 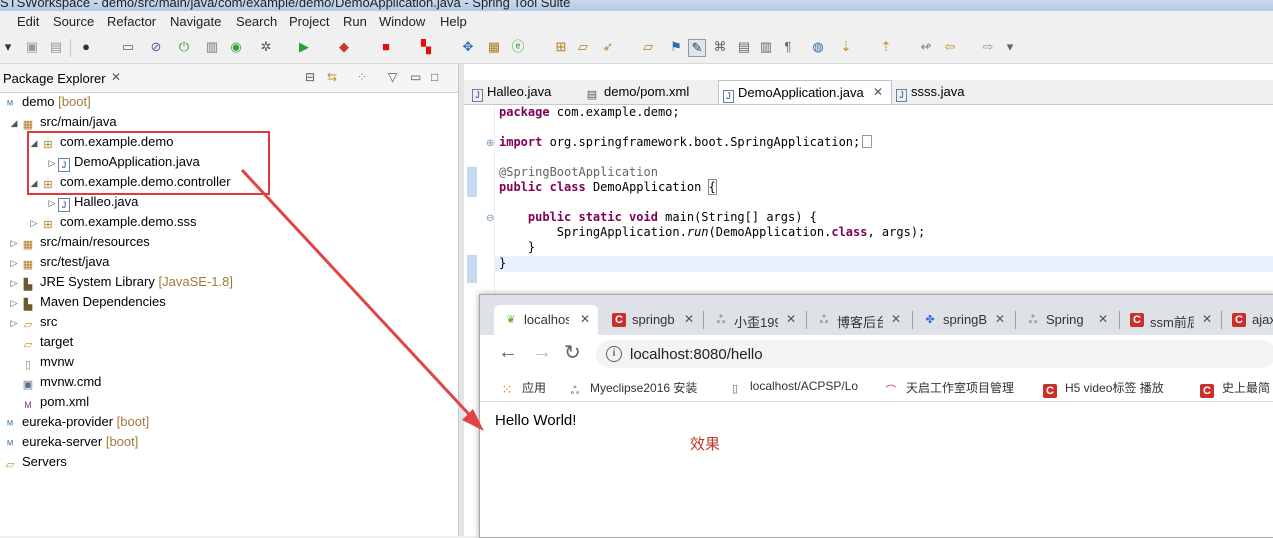 I want to click on menu-source: Source, so click(x=73, y=21).